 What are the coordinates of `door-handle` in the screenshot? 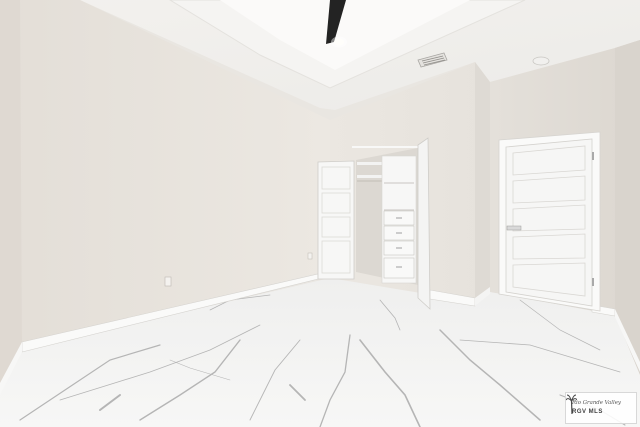 It's located at (514, 228).